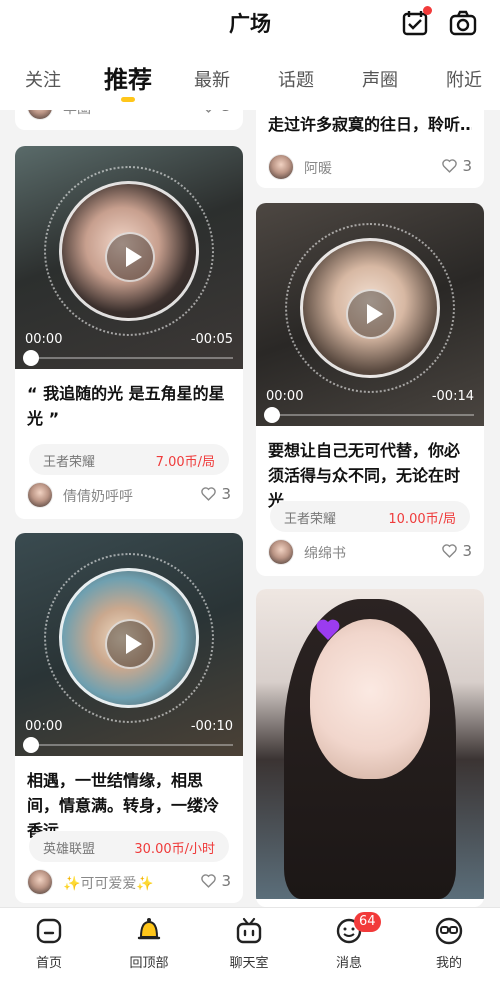  What do you see at coordinates (149, 929) in the screenshot?
I see `bell-top-icon` at bounding box center [149, 929].